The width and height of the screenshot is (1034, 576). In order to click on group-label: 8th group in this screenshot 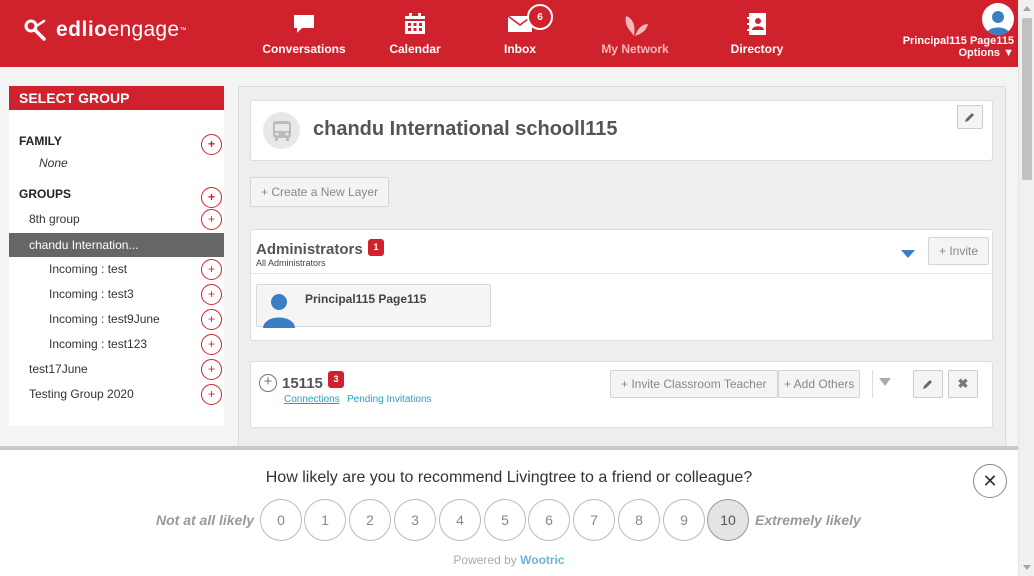, I will do `click(54, 219)`.